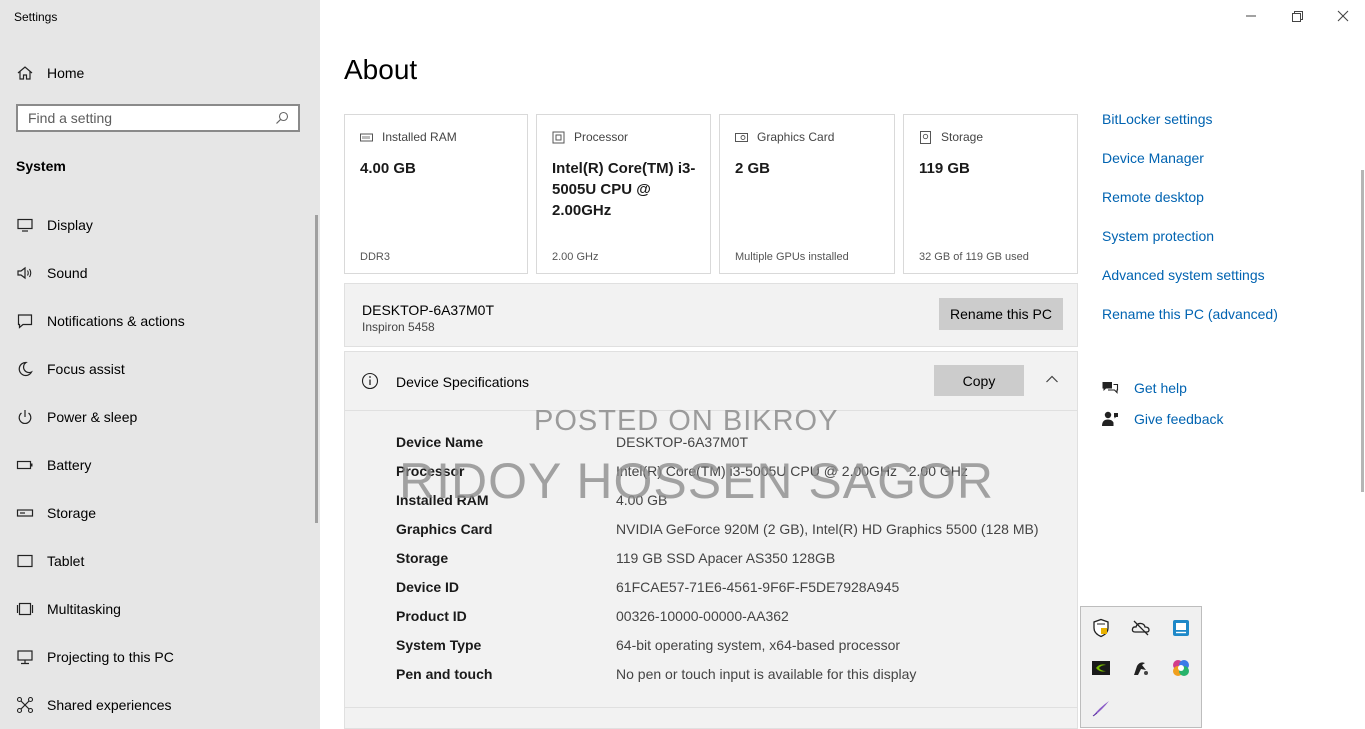 The image size is (1365, 729). I want to click on link-advanced-system-settings: Advanced system settings, so click(1190, 285).